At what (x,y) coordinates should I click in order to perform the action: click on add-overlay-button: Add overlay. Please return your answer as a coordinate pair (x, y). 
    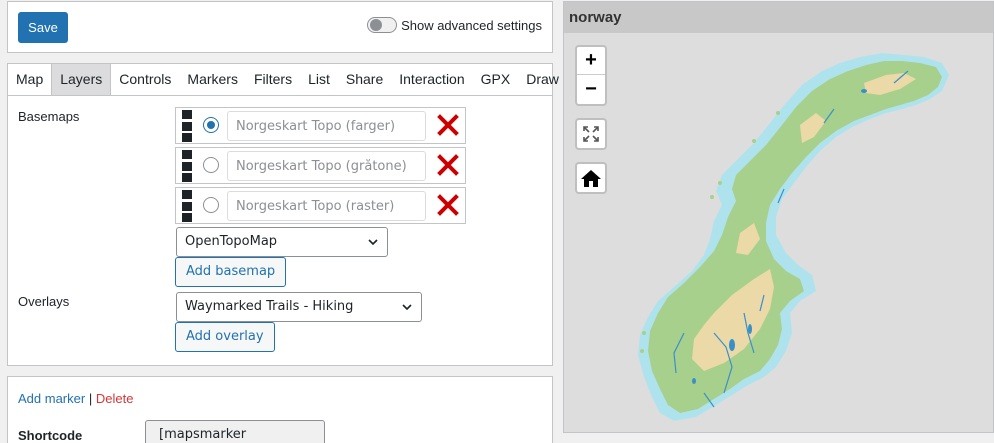
    Looking at the image, I should click on (225, 337).